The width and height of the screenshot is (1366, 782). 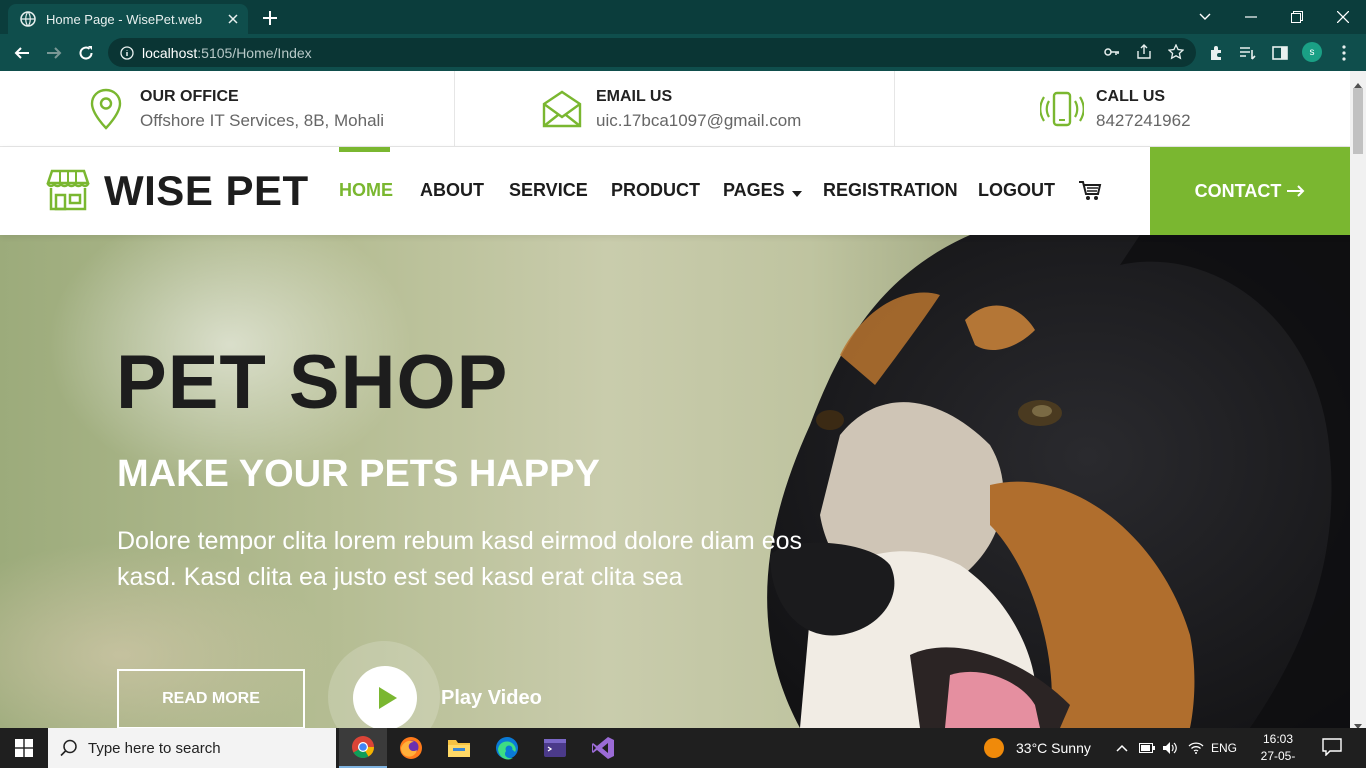 I want to click on profile-avatar: s, so click(x=1312, y=52).